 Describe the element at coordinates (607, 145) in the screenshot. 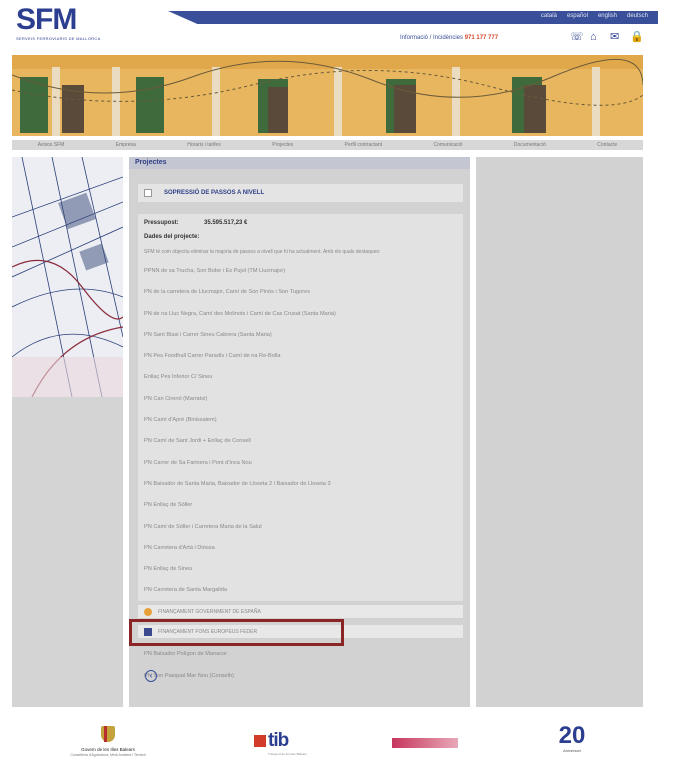

I see `nav-item-contacte: Contacte` at that location.